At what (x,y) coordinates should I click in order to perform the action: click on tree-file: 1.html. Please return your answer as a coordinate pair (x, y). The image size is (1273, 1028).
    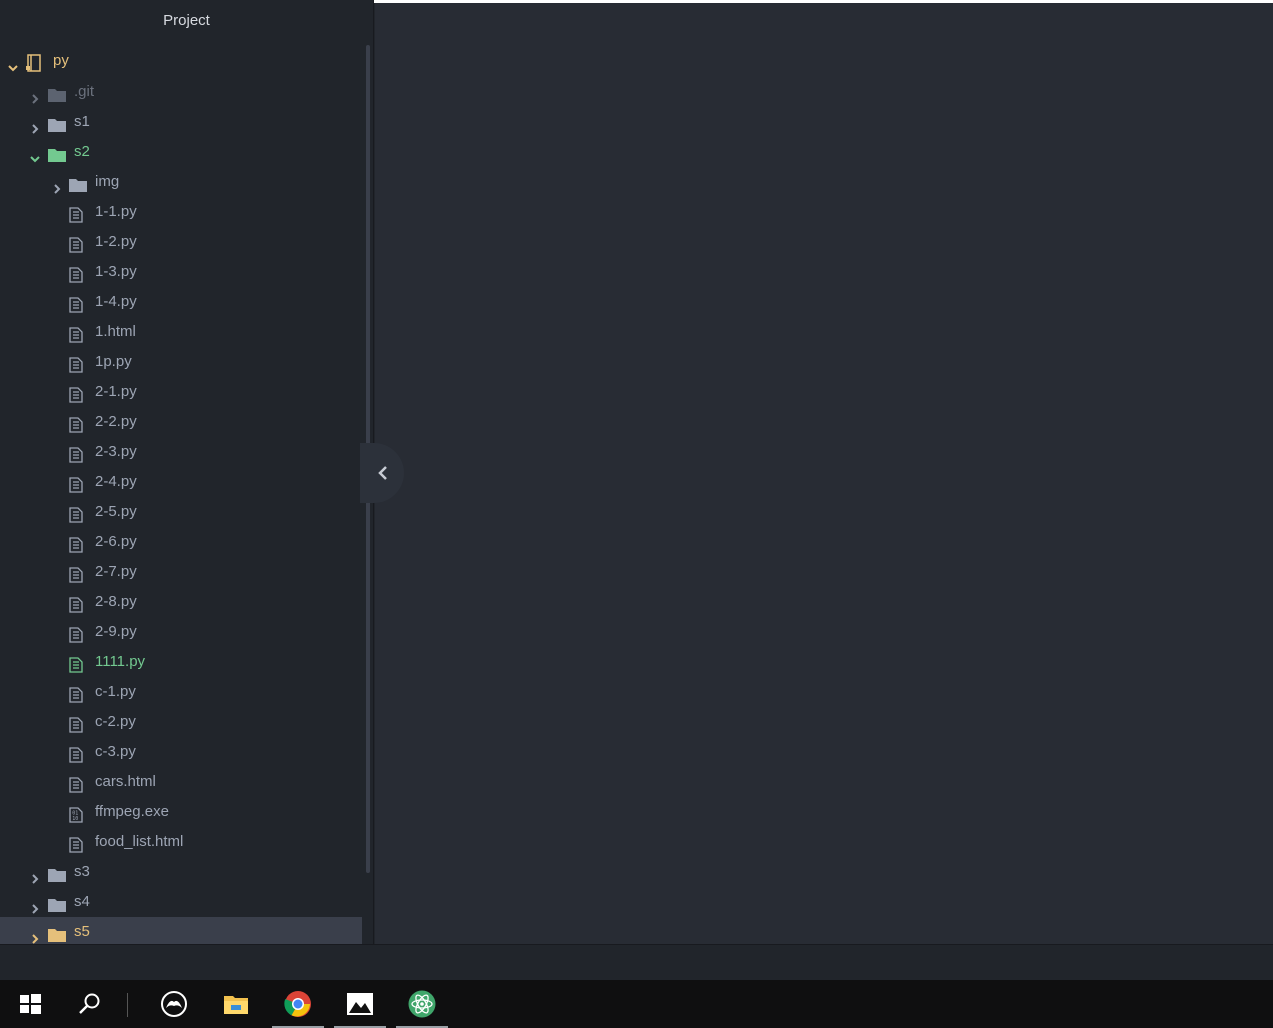
    Looking at the image, I should click on (181, 332).